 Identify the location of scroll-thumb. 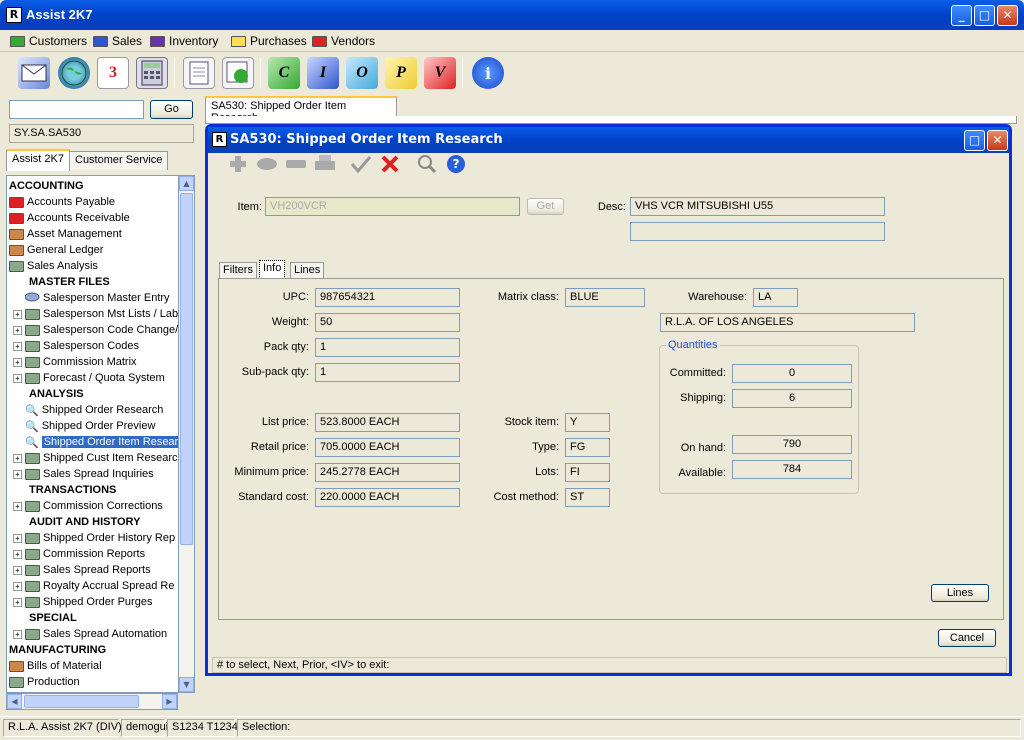
(186, 369).